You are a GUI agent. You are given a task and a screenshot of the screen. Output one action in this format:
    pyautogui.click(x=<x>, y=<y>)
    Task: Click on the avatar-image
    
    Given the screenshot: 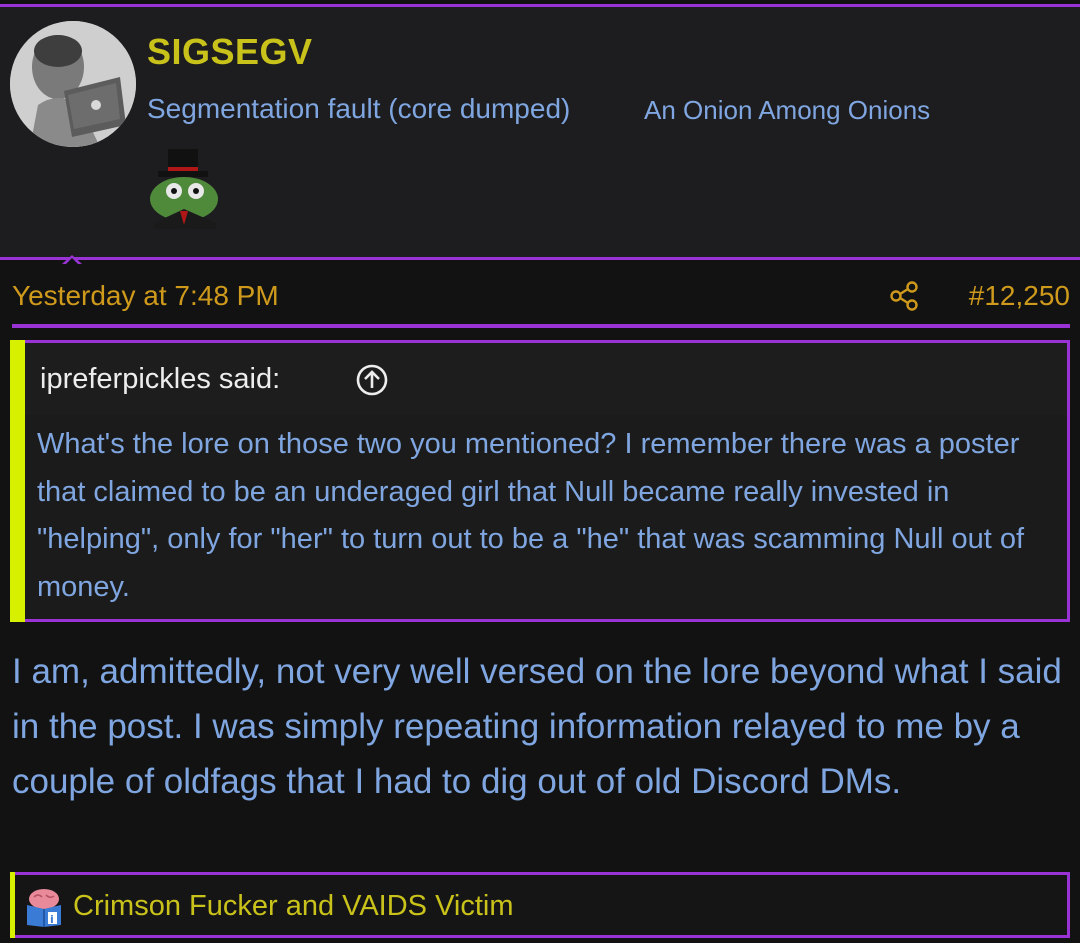 What is the action you would take?
    pyautogui.click(x=73, y=84)
    